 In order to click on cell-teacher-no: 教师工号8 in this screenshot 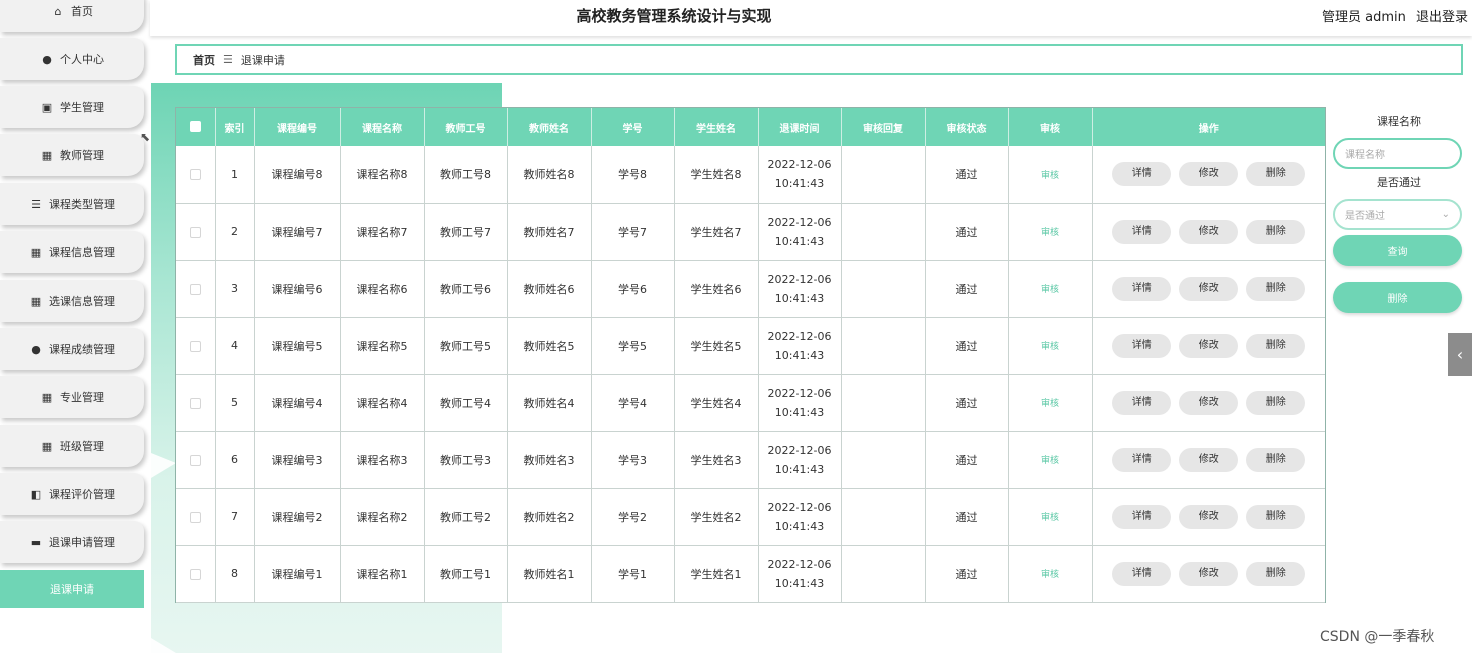, I will do `click(466, 175)`.